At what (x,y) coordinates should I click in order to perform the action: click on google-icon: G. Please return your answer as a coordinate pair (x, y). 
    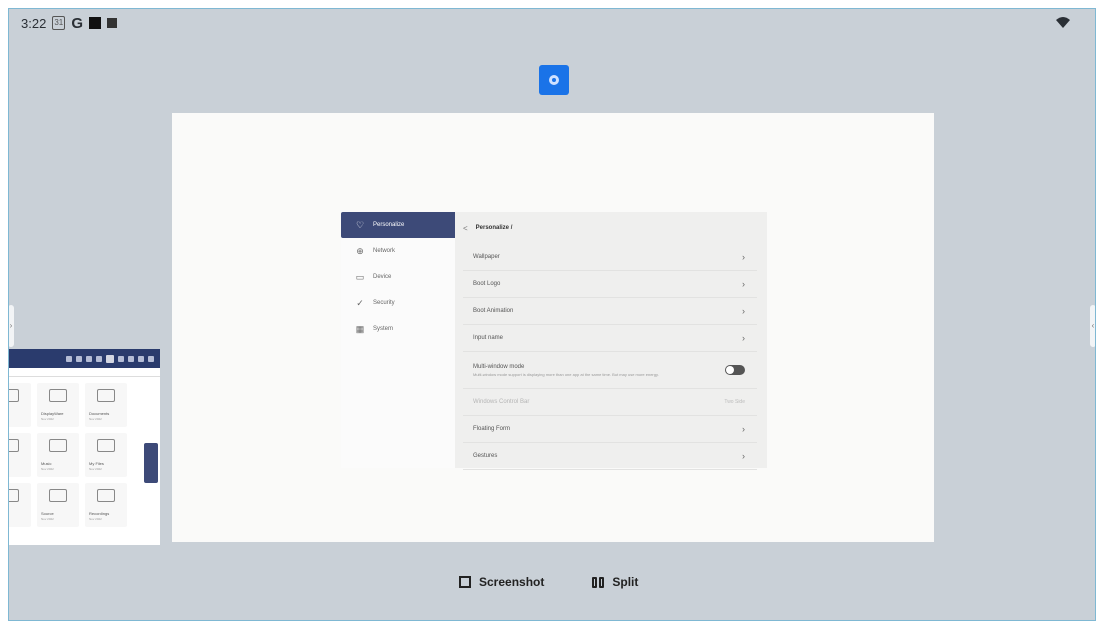
    Looking at the image, I should click on (77, 23).